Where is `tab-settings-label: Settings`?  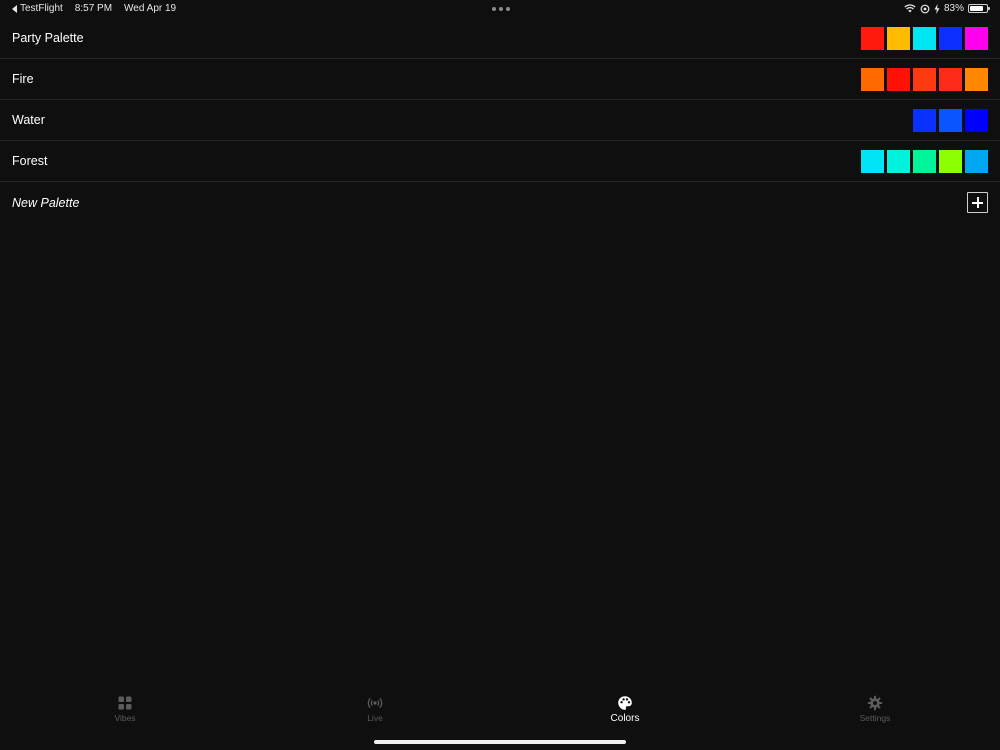 tab-settings-label: Settings is located at coordinates (875, 718).